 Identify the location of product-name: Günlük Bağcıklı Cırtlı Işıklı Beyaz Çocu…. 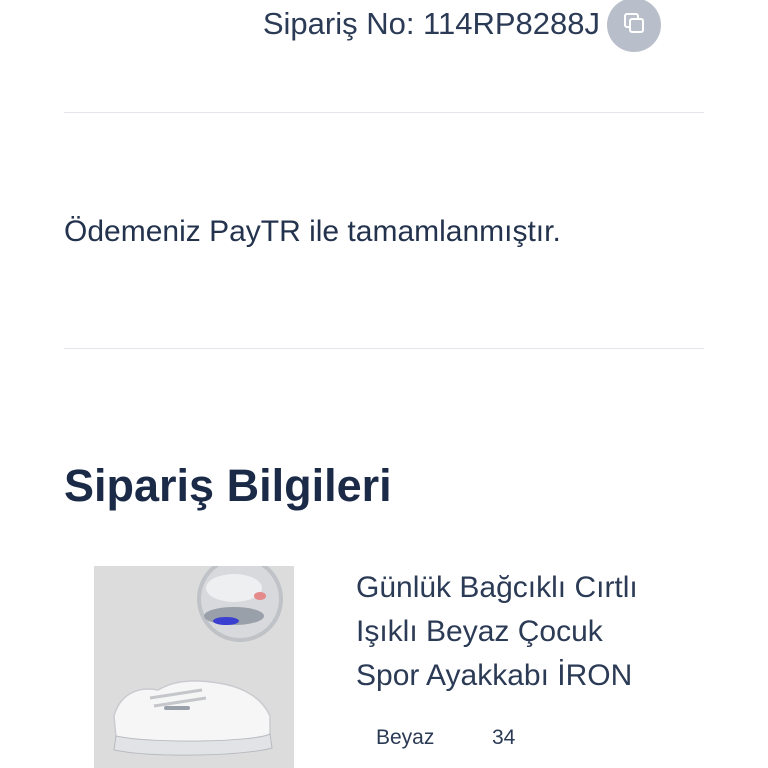
(536, 632).